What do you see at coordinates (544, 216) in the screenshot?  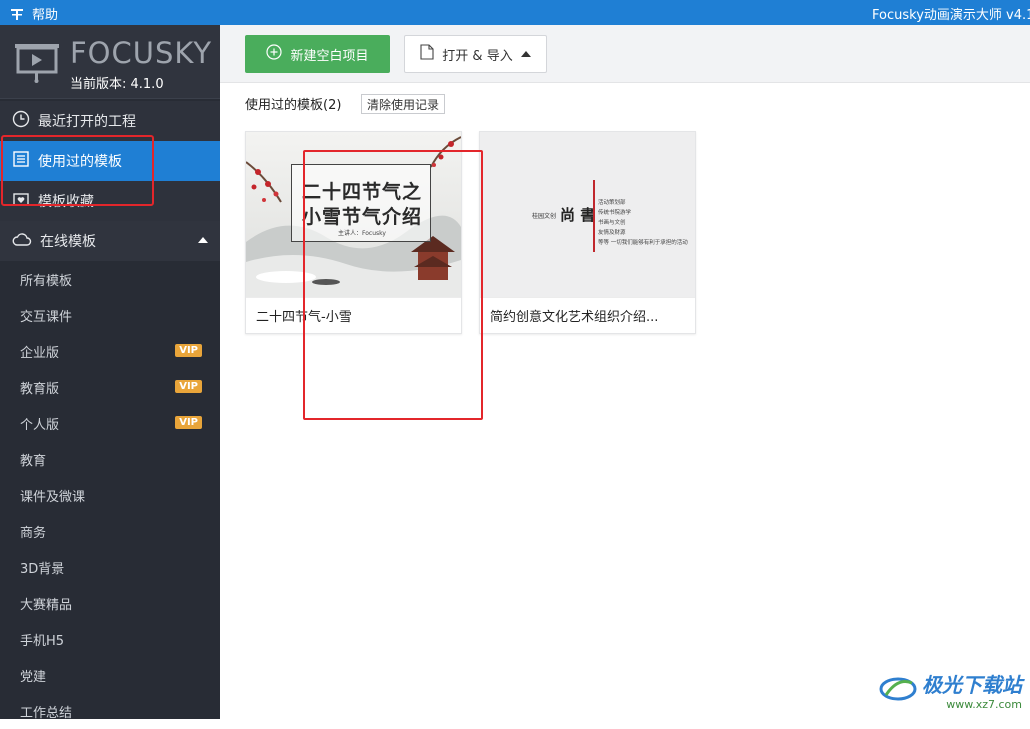 I see `thumb-small-title: 桂园文创` at bounding box center [544, 216].